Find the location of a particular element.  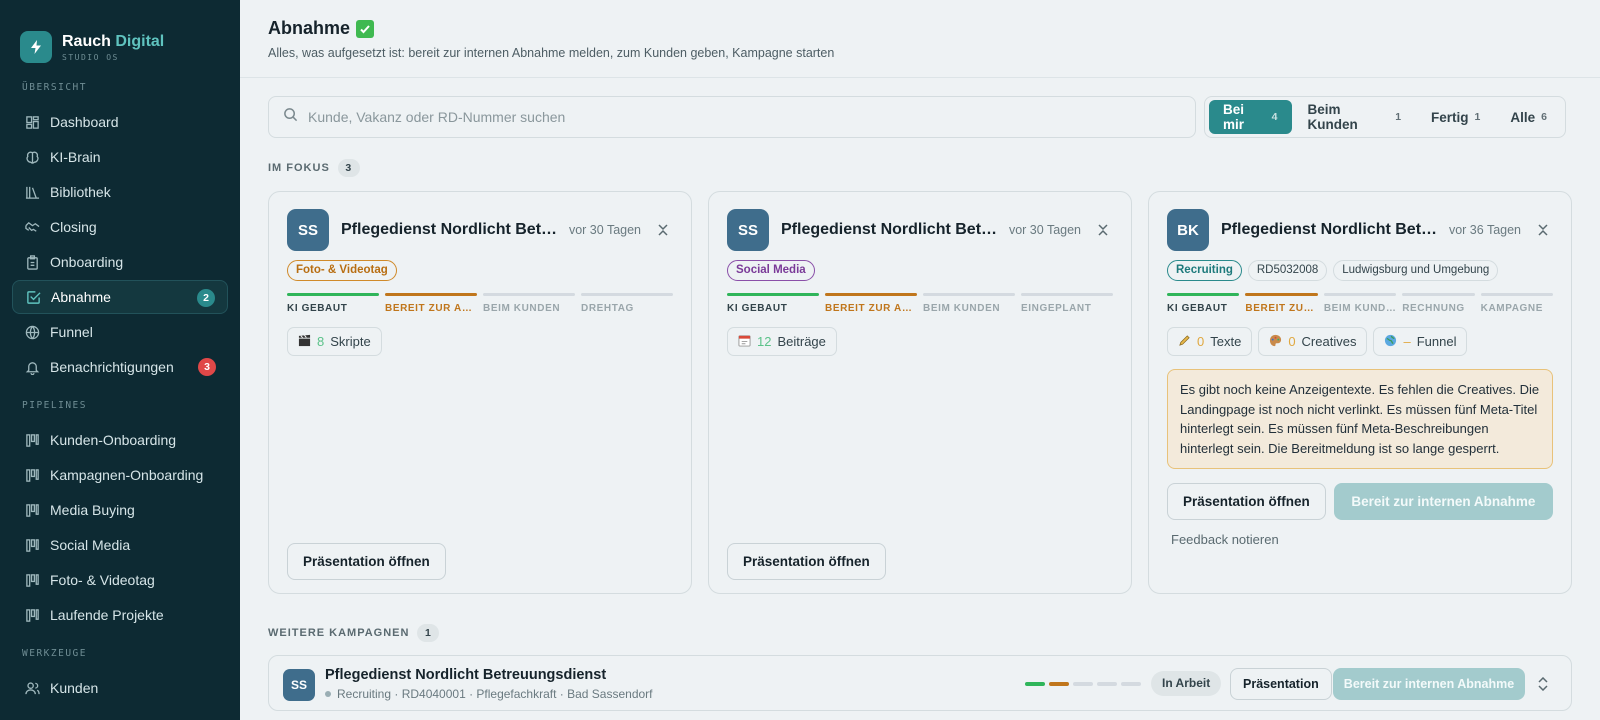

bell-icon is located at coordinates (32, 367).